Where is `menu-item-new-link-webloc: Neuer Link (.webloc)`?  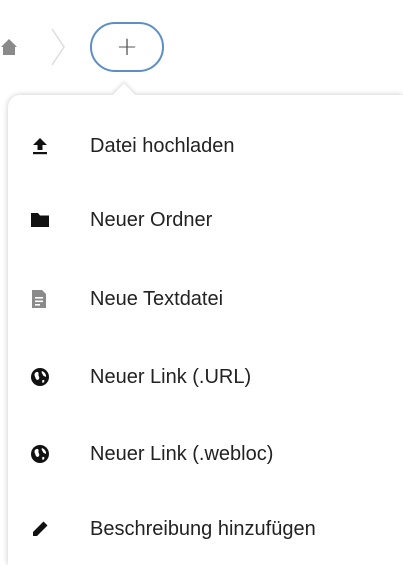 menu-item-new-link-webloc: Neuer Link (.webloc) is located at coordinates (212, 454).